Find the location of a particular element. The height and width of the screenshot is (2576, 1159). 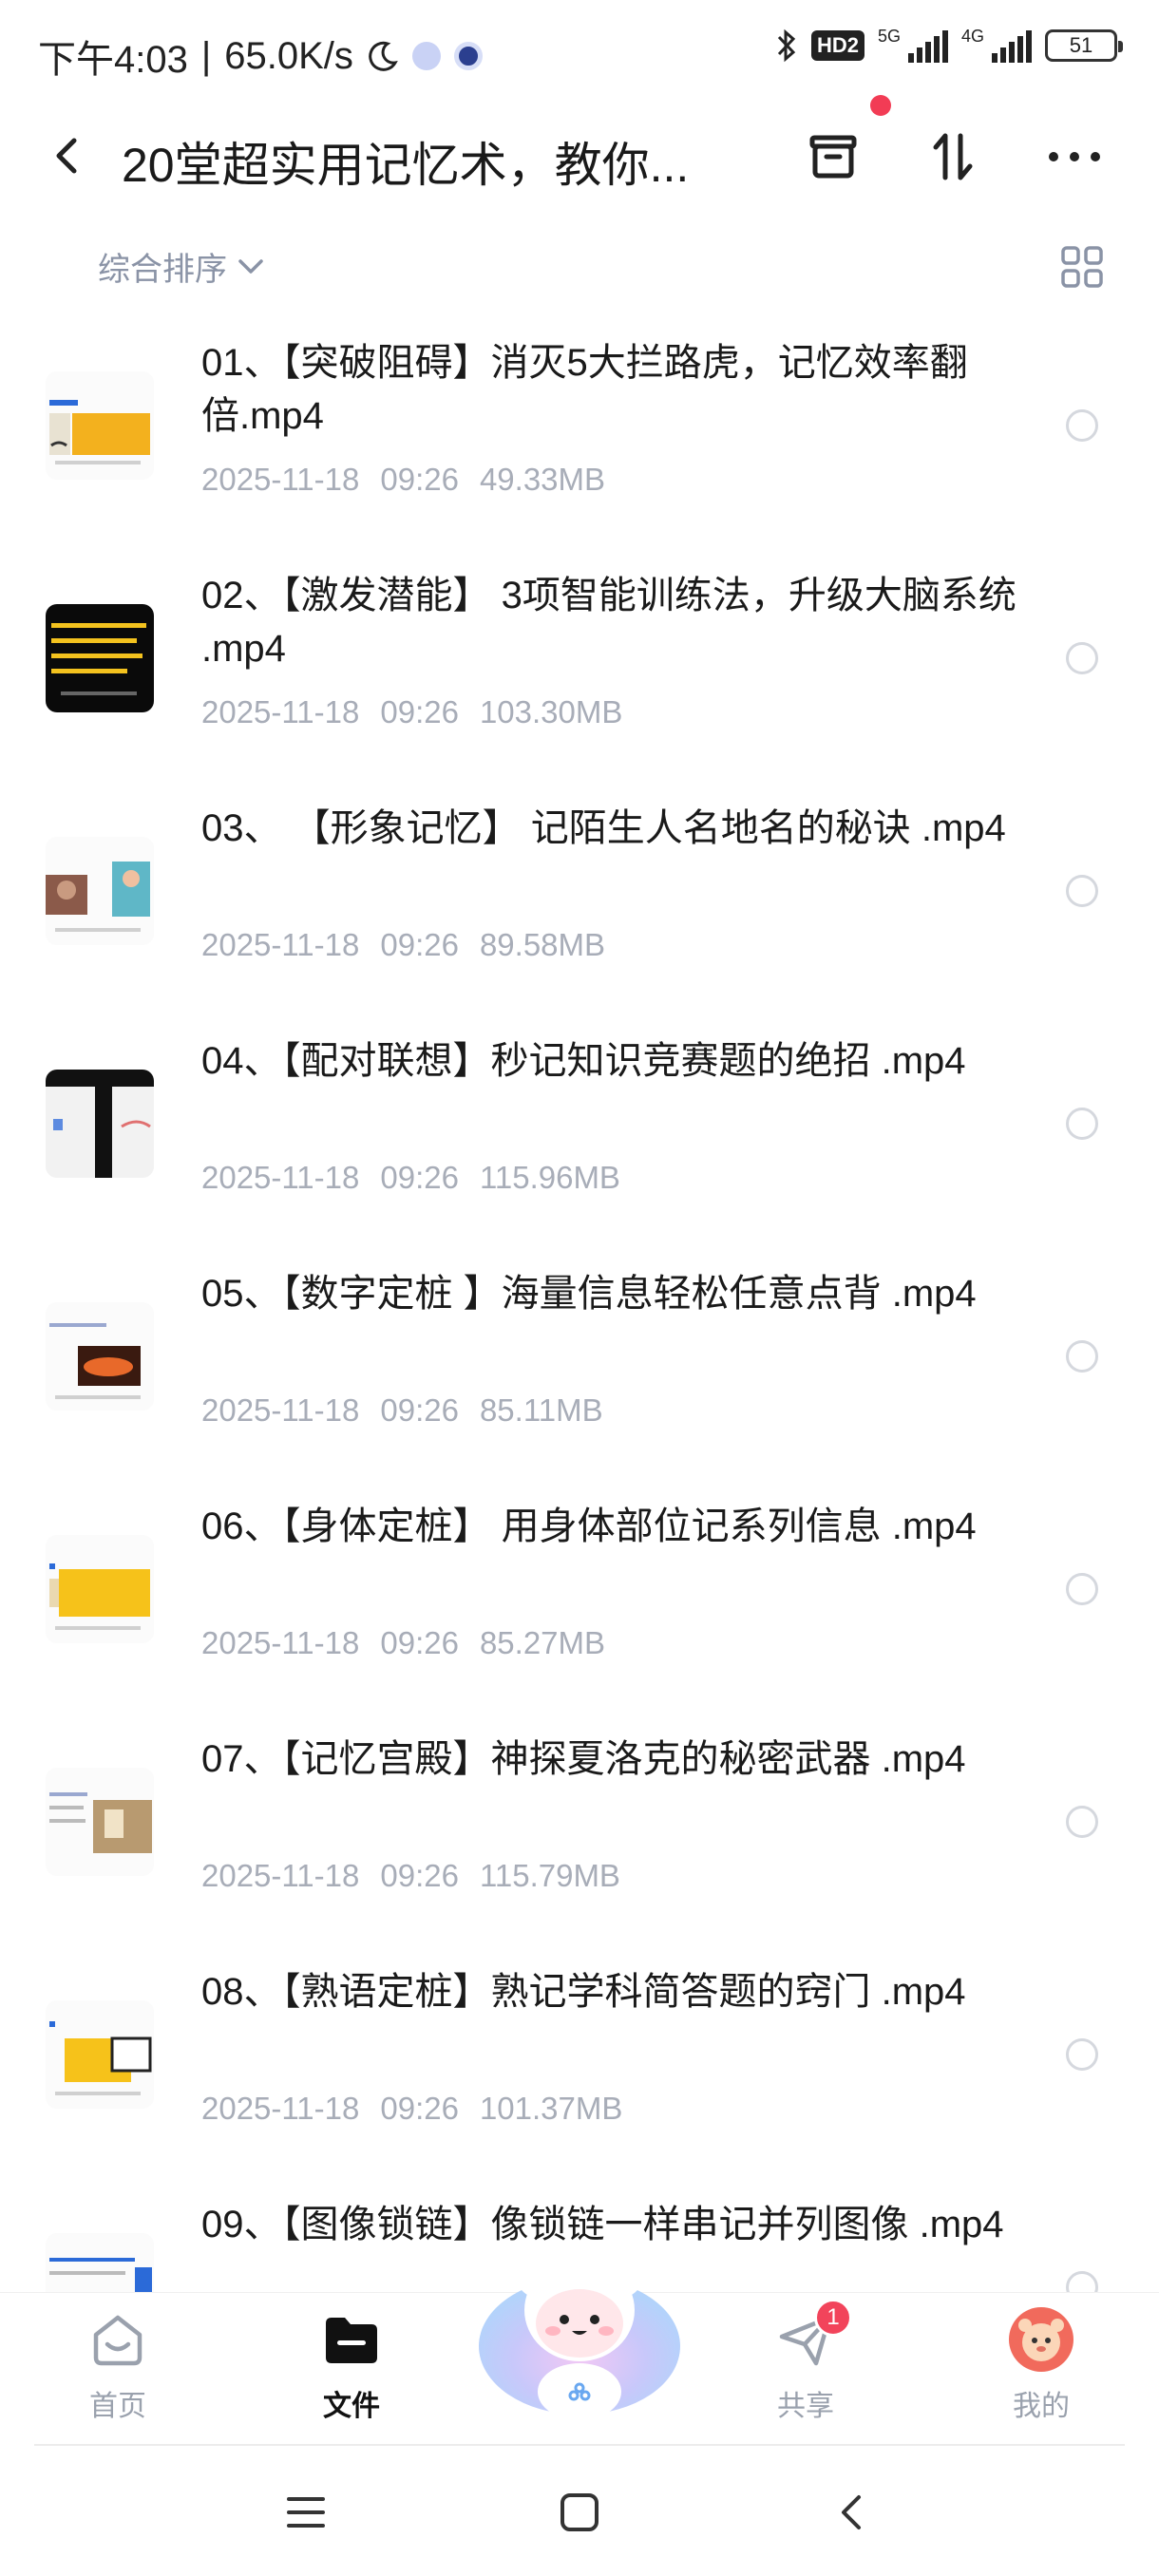

file-meta: 2025-11-18 09:26 101.37MB is located at coordinates (411, 2109).